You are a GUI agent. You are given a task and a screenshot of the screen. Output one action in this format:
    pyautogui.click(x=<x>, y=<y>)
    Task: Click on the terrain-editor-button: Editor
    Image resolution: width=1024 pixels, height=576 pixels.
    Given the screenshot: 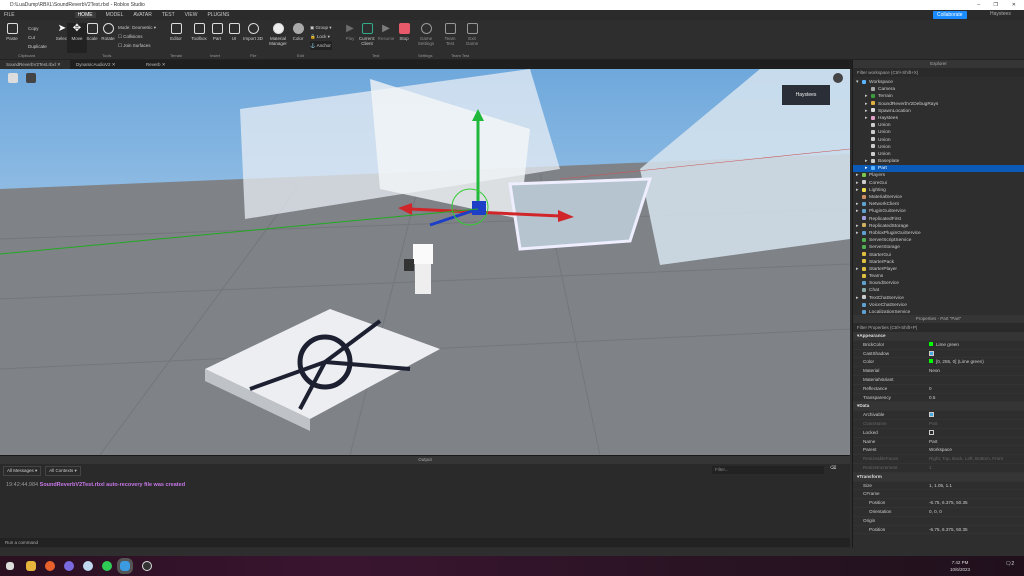 What is the action you would take?
    pyautogui.click(x=176, y=32)
    